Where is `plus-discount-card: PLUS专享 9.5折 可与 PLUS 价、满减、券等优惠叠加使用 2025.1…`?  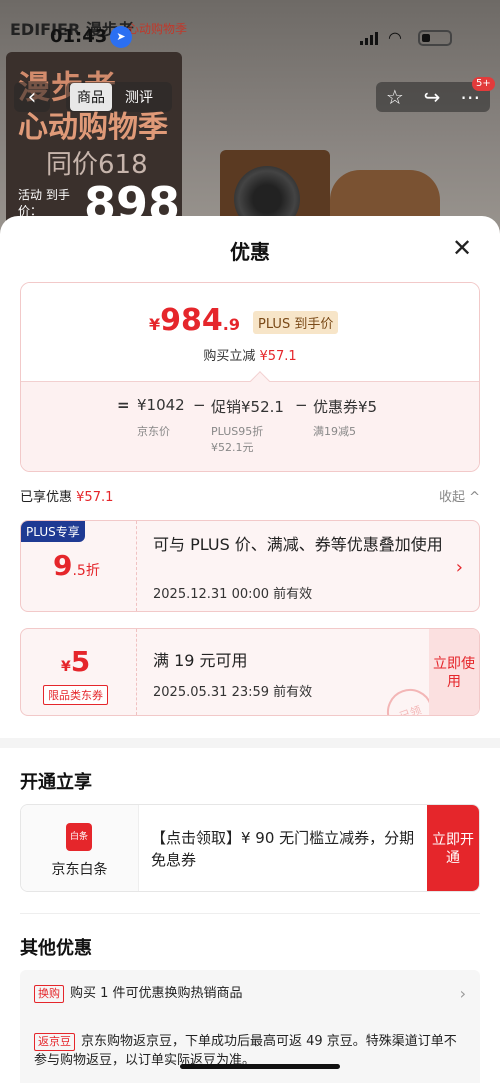
plus-discount-card: PLUS专享 9.5折 可与 PLUS 价、满减、券等优惠叠加使用 2025.1… is located at coordinates (250, 566).